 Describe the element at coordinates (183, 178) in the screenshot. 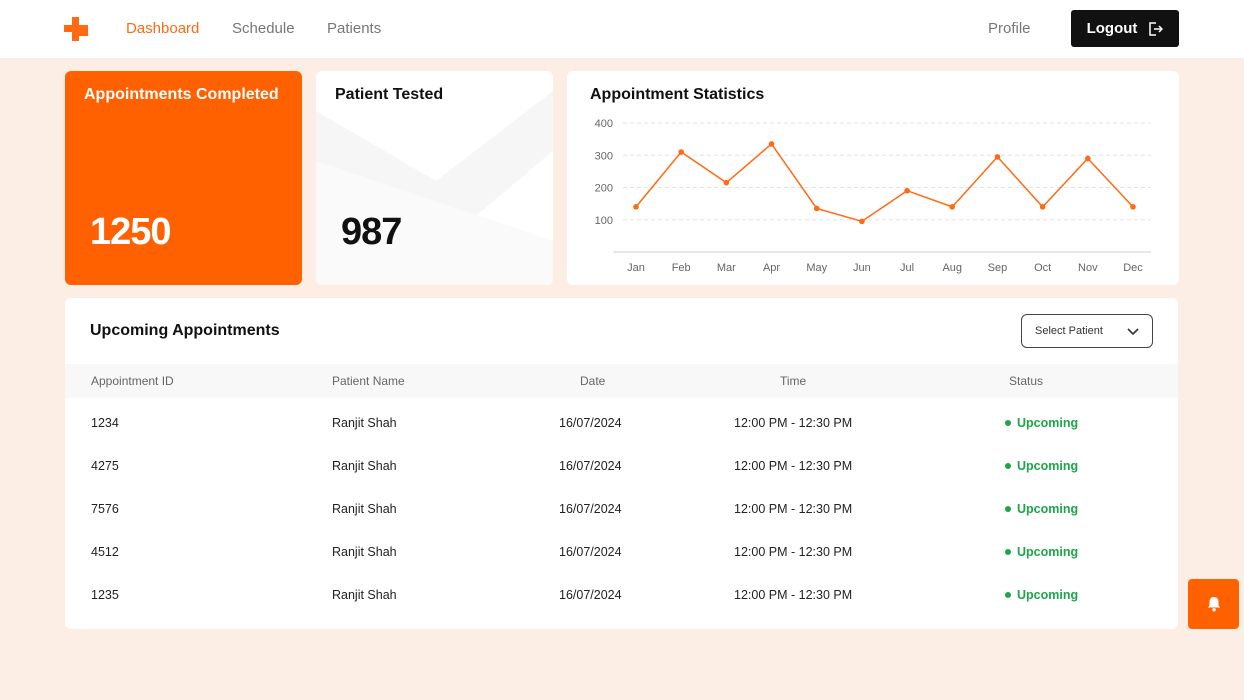

I see `appointments-completed-card: Appointments Completed 1250` at that location.